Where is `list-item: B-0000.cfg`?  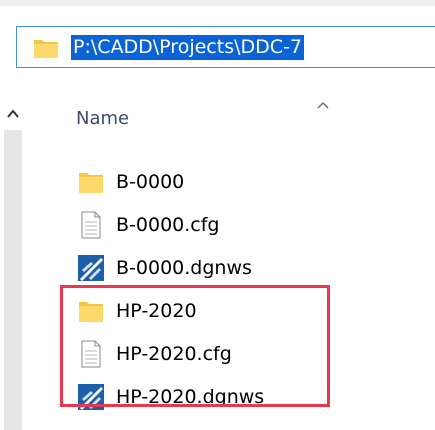 list-item: B-0000.cfg is located at coordinates (246, 224).